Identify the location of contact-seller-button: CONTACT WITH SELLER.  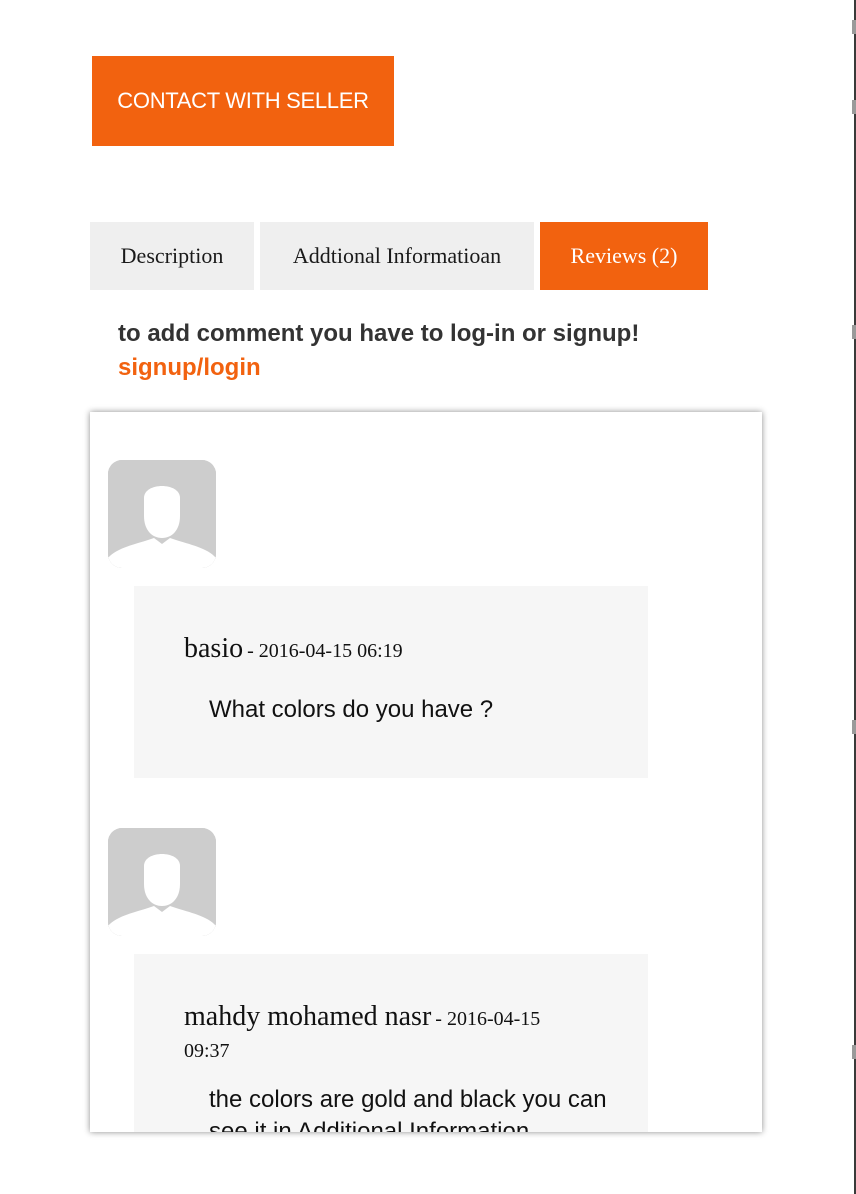
(243, 101).